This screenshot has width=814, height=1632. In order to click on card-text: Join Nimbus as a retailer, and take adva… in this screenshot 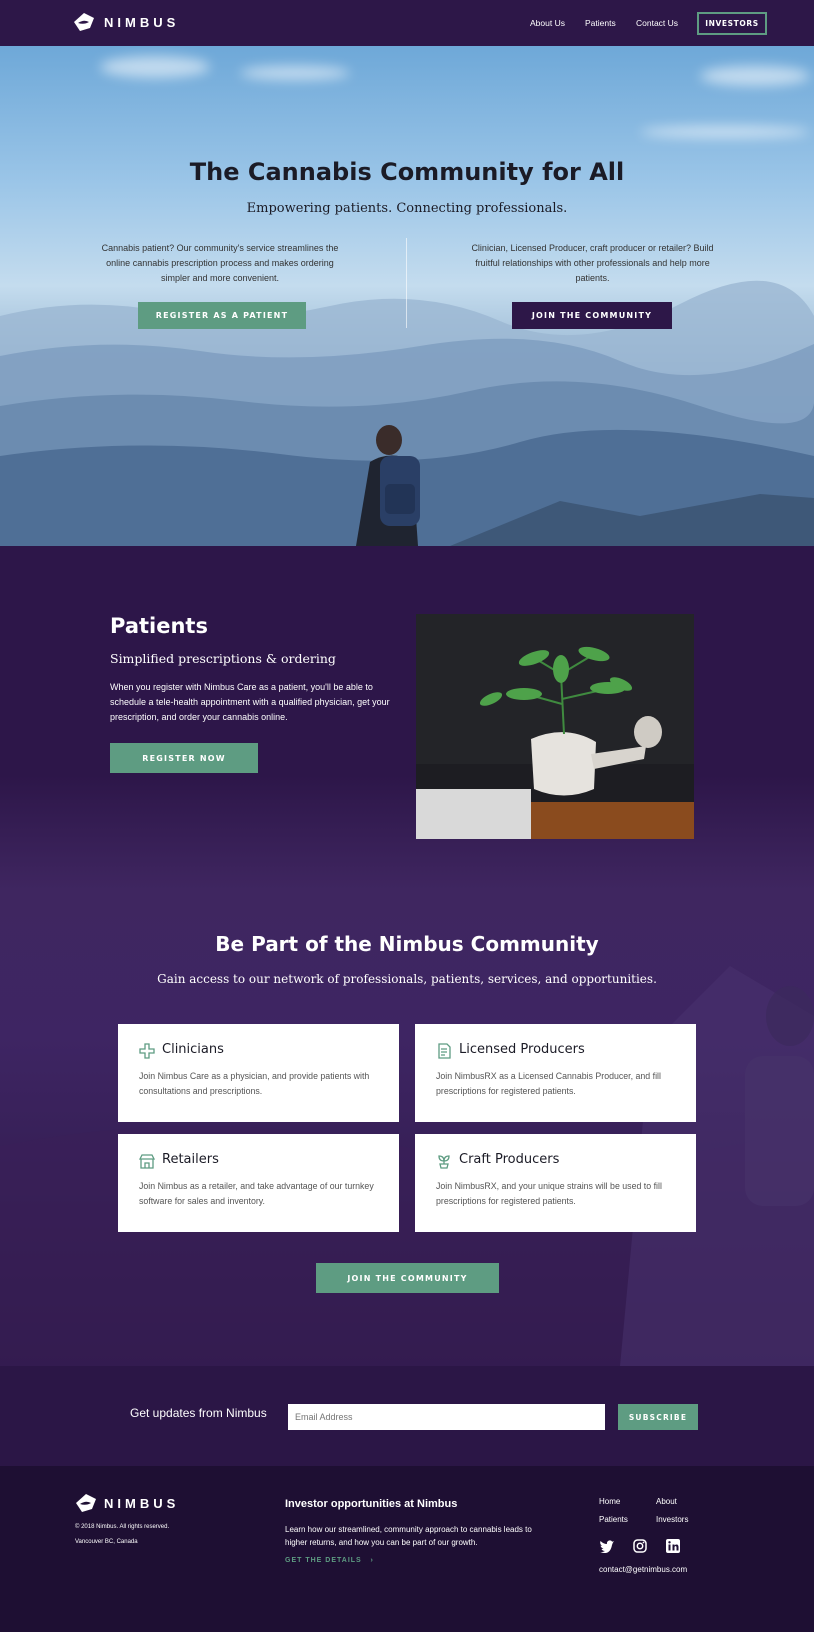, I will do `click(256, 1193)`.